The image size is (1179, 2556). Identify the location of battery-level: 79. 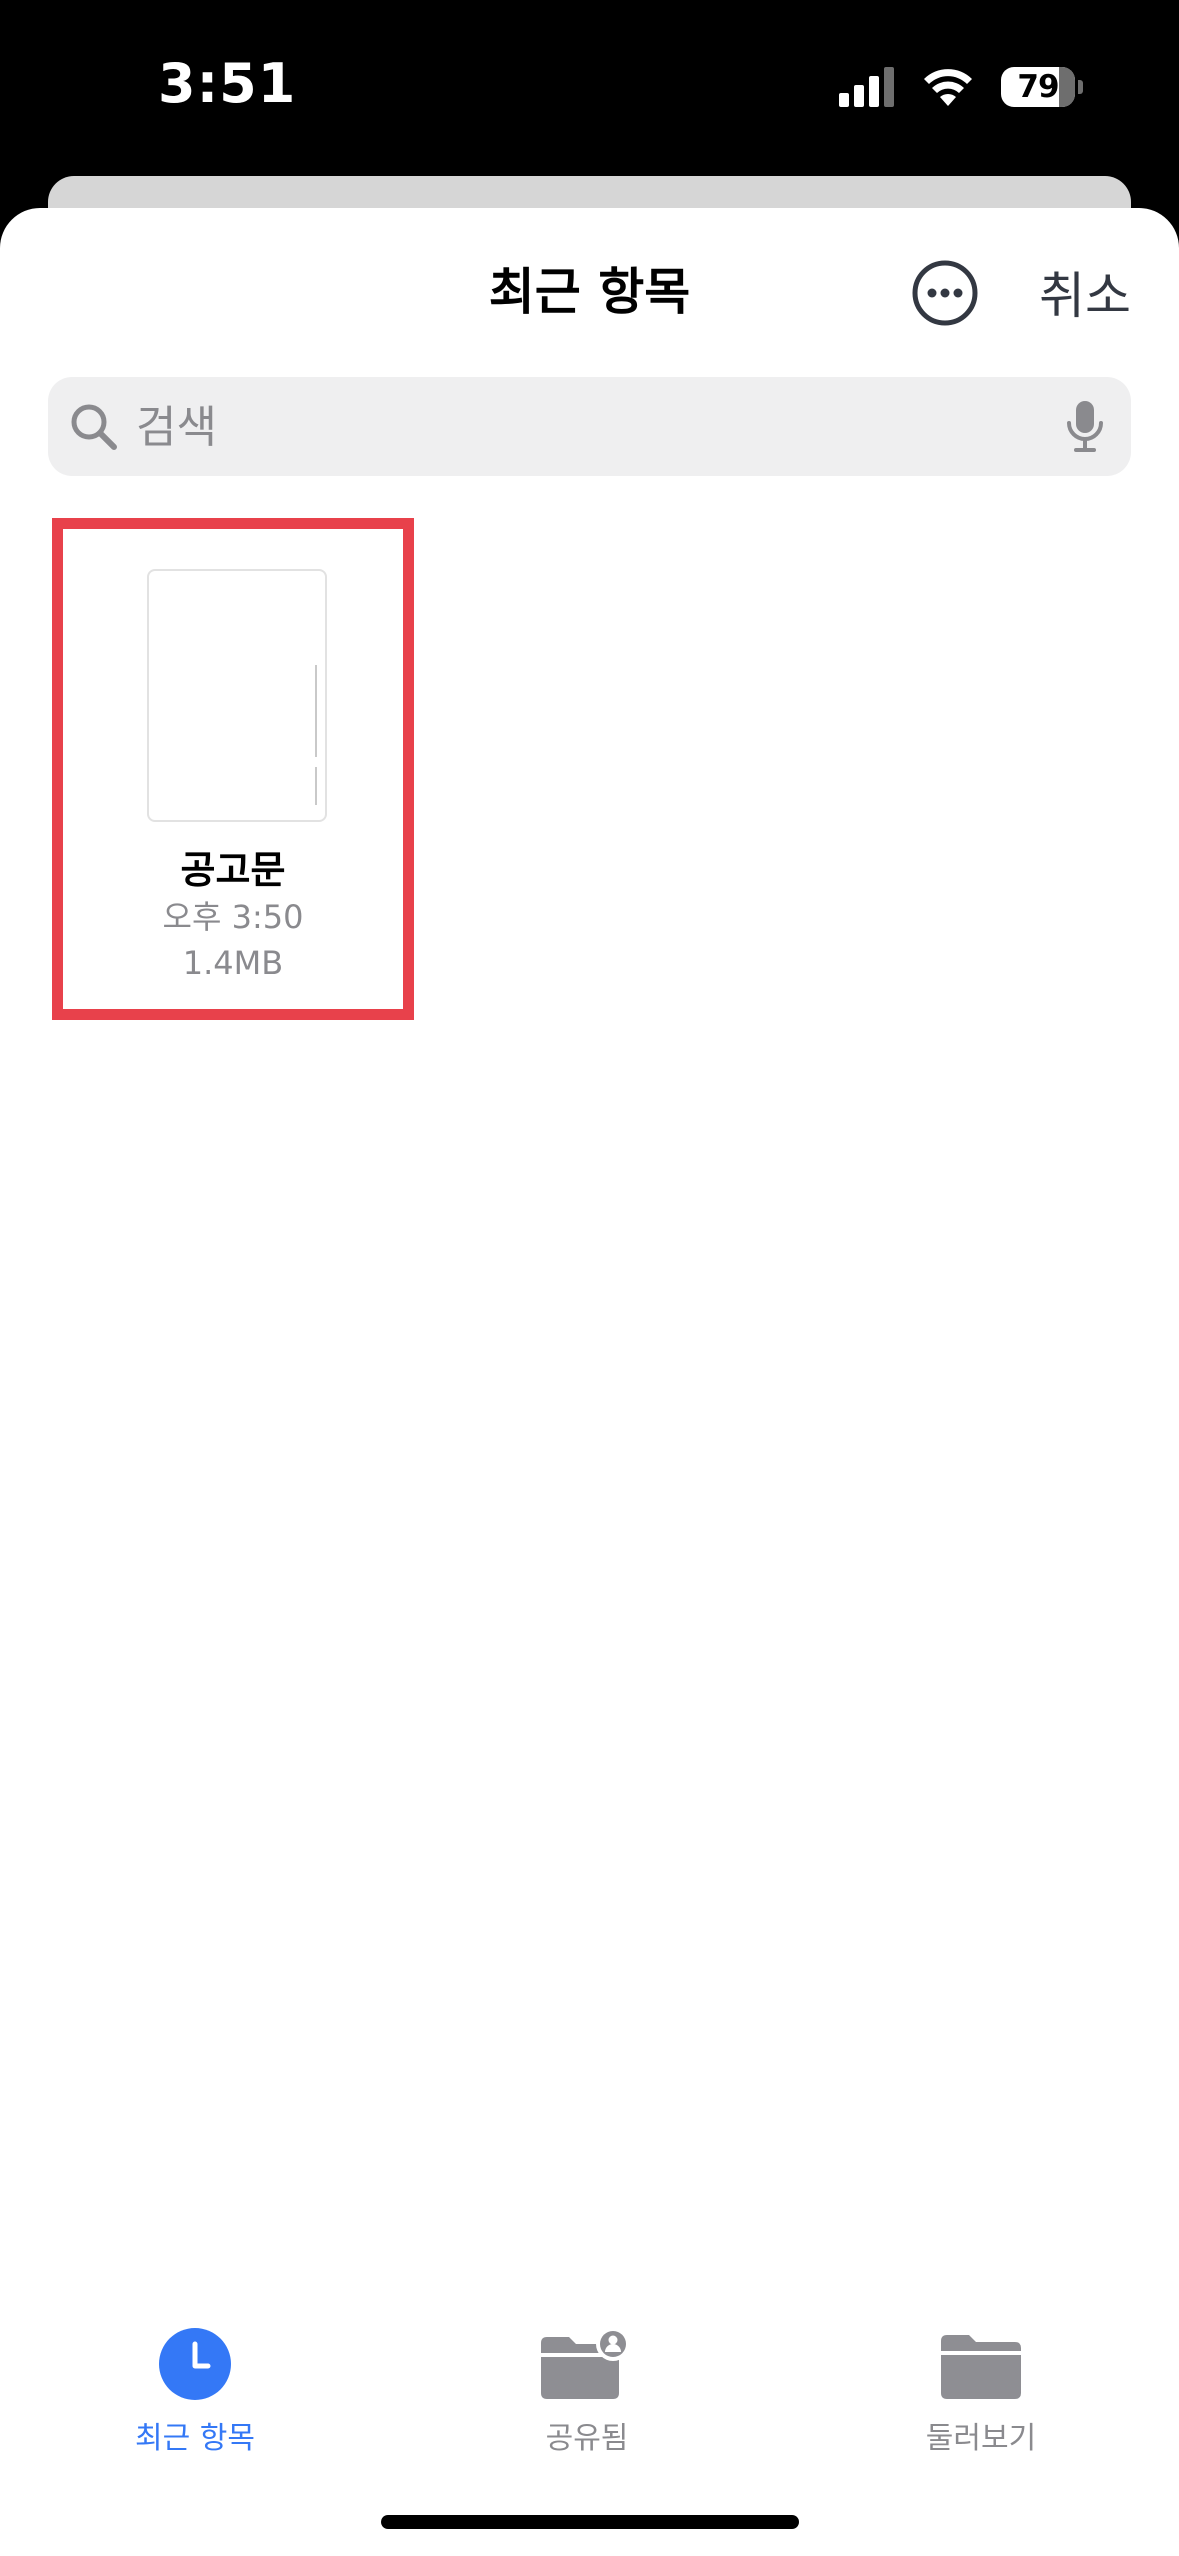
(1038, 87).